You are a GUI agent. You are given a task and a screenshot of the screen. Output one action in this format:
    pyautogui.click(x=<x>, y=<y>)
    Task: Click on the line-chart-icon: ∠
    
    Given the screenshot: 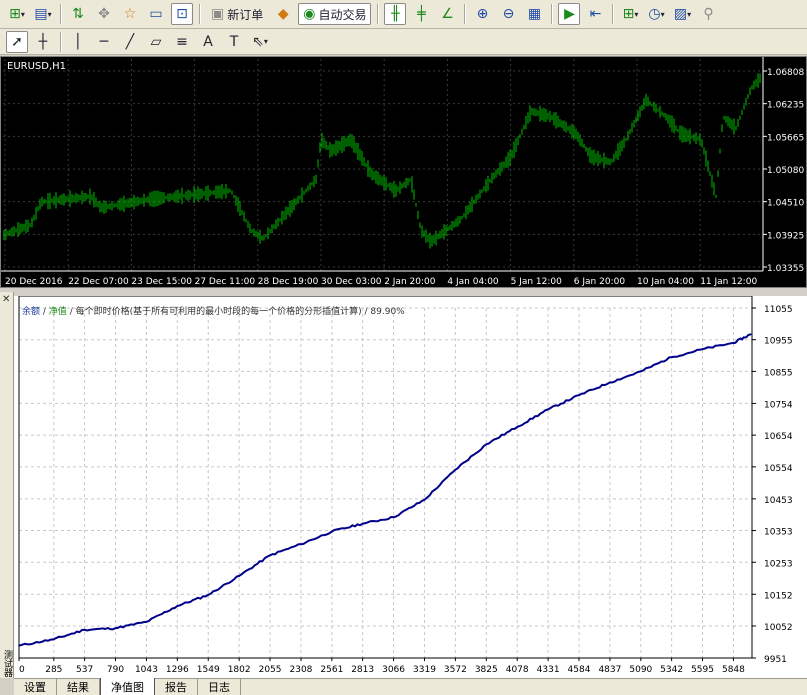 What is the action you would take?
    pyautogui.click(x=447, y=14)
    